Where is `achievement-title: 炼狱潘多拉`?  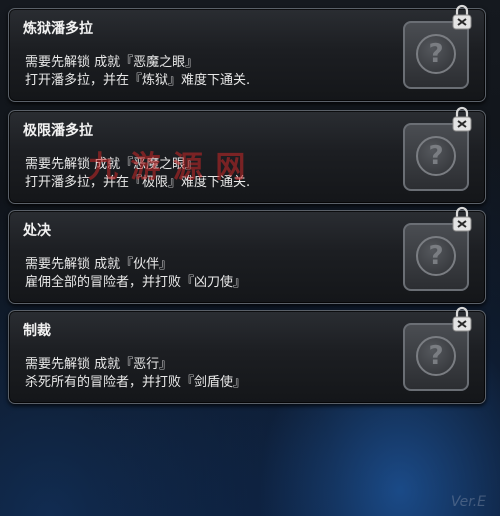 achievement-title: 炼狱潘多拉 is located at coordinates (58, 29).